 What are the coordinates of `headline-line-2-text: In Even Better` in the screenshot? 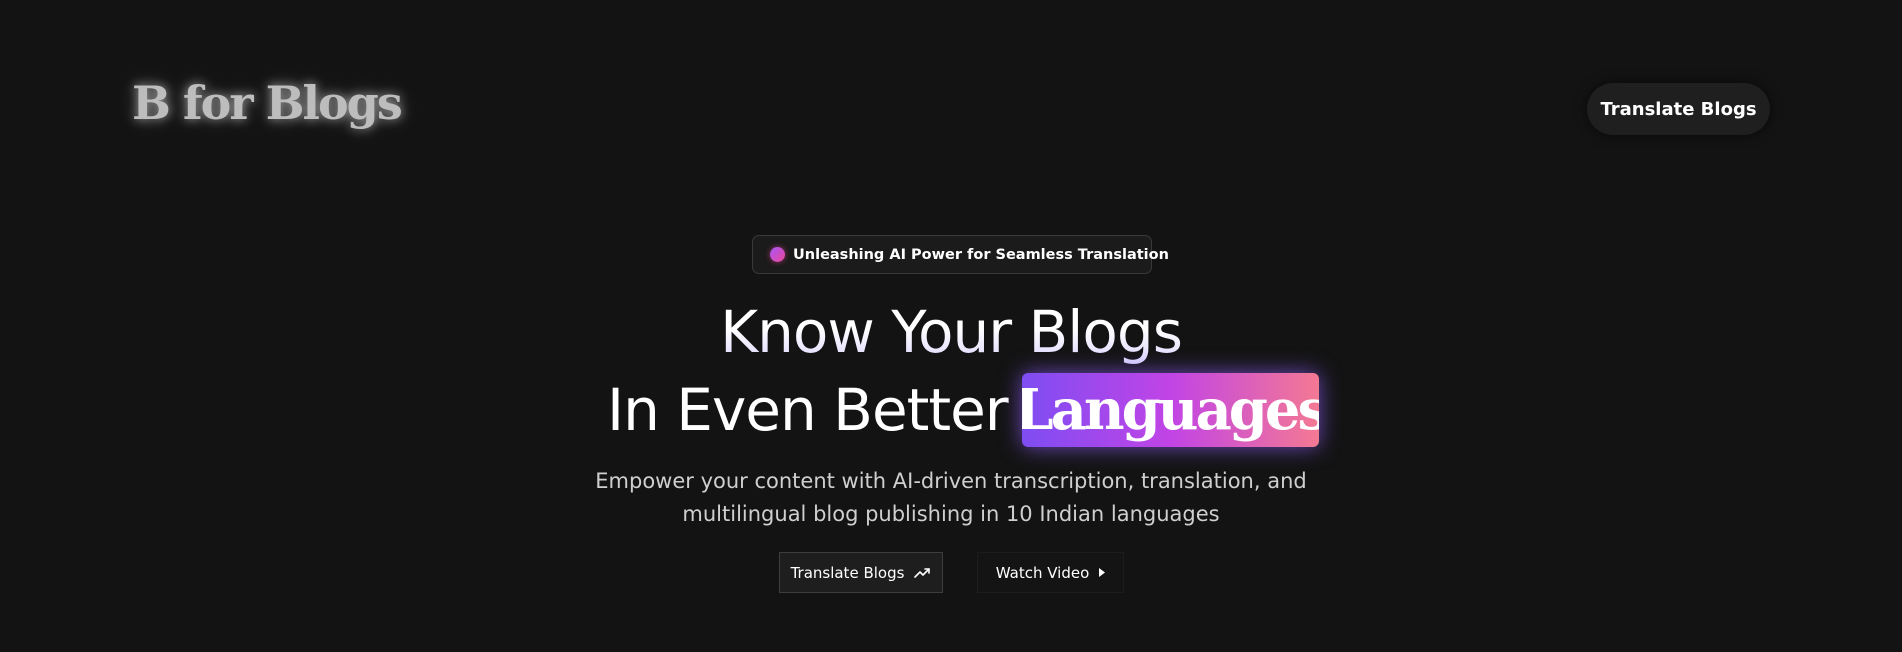 It's located at (808, 410).